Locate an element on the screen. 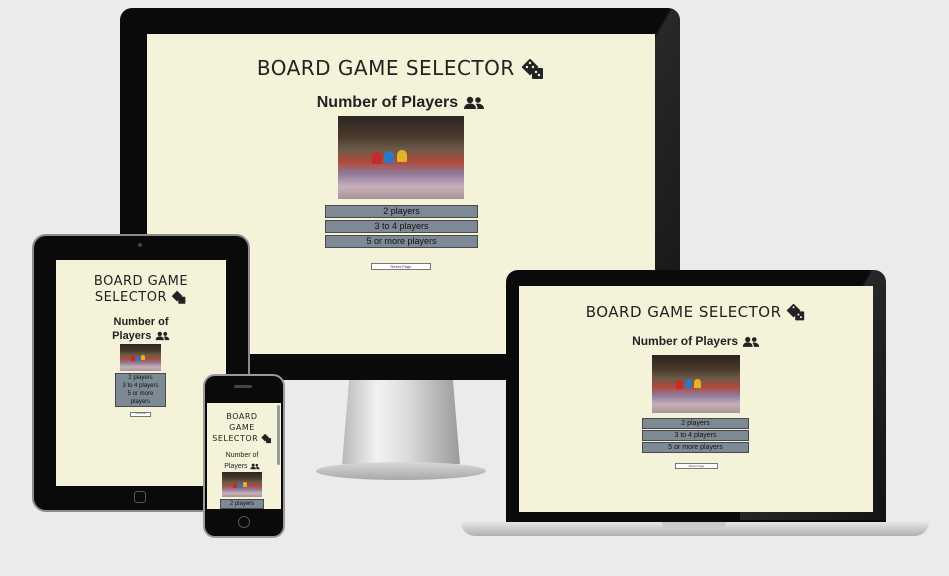  phone-scrollbar is located at coordinates (278, 435).